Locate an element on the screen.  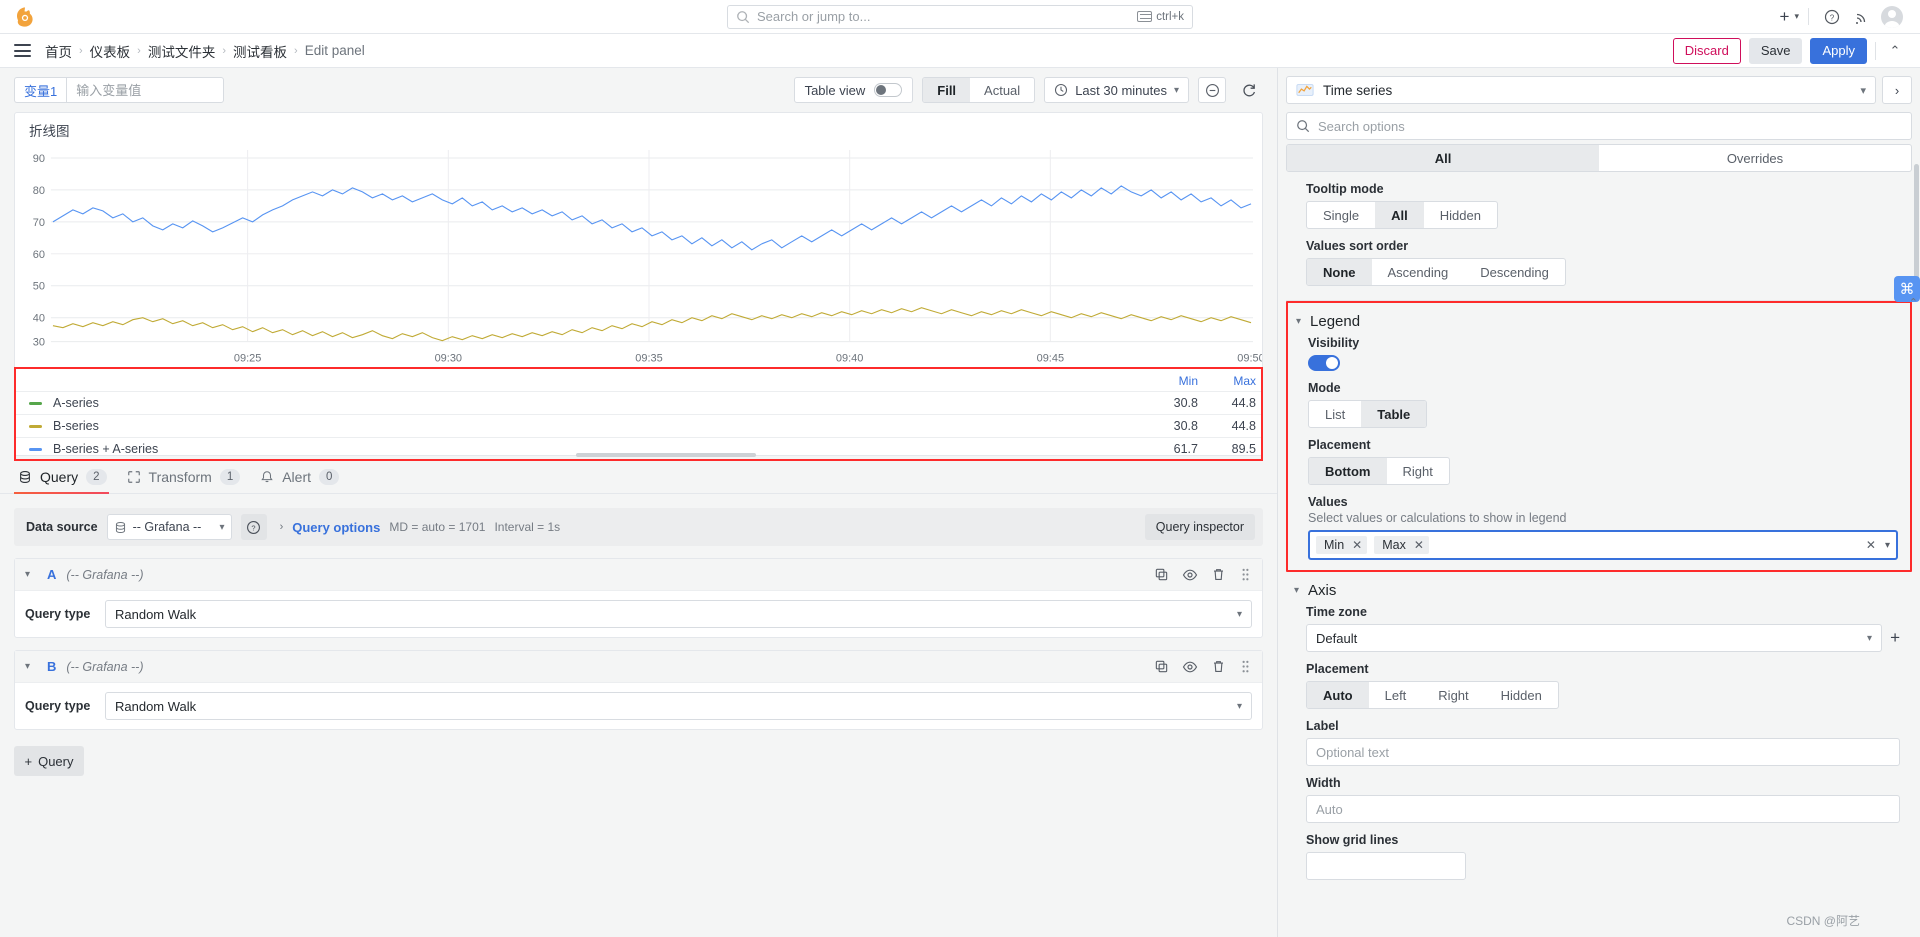
axis-section-header: ▾ Axis is located at coordinates (1599, 588).